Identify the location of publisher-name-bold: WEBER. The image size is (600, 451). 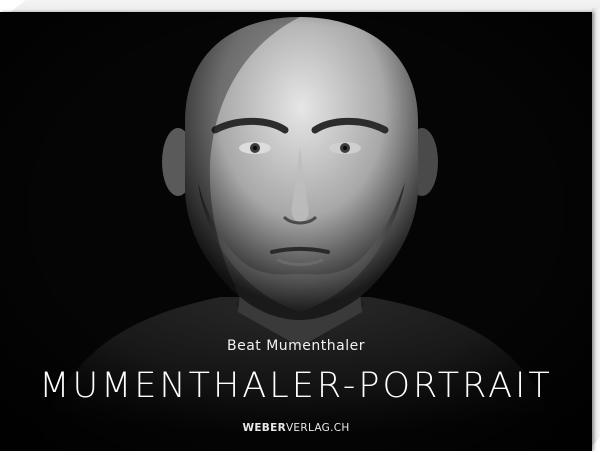
(264, 428).